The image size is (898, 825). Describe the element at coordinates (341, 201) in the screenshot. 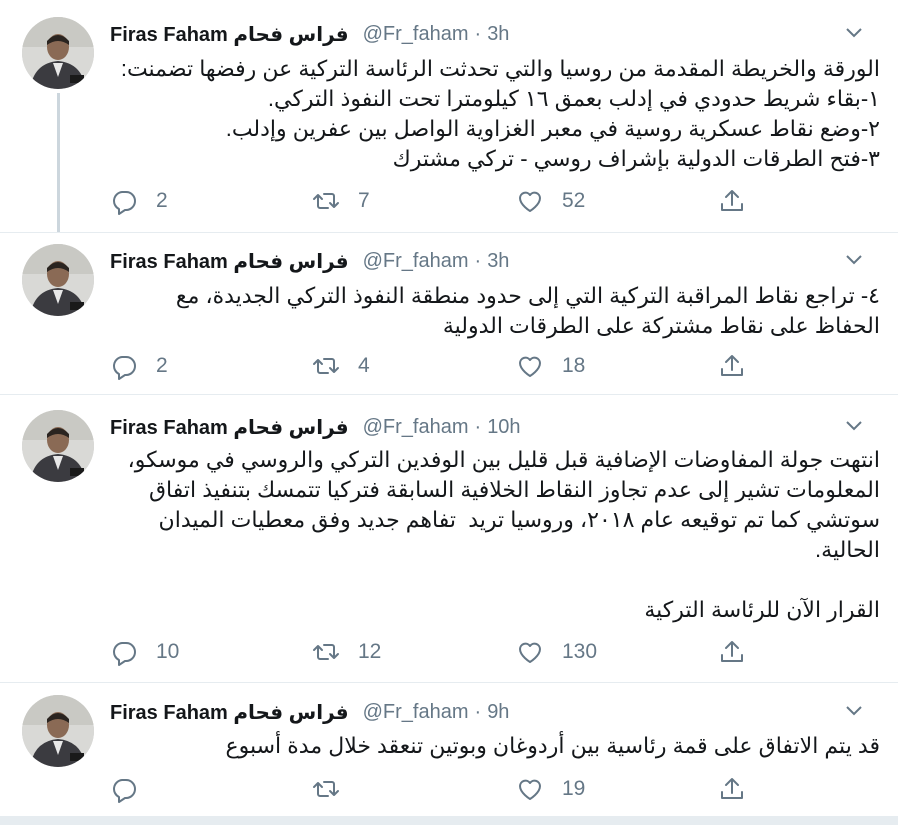

I see `retweet-button: 7` at that location.